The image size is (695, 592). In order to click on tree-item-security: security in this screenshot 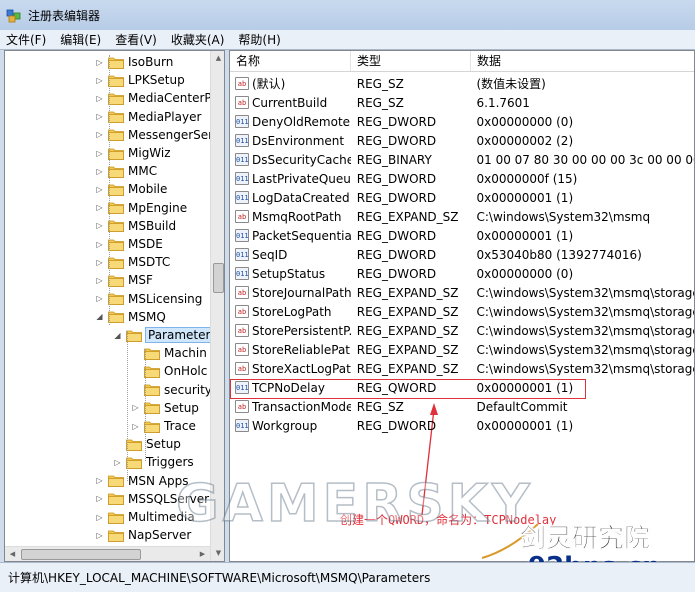, I will do `click(171, 390)`.